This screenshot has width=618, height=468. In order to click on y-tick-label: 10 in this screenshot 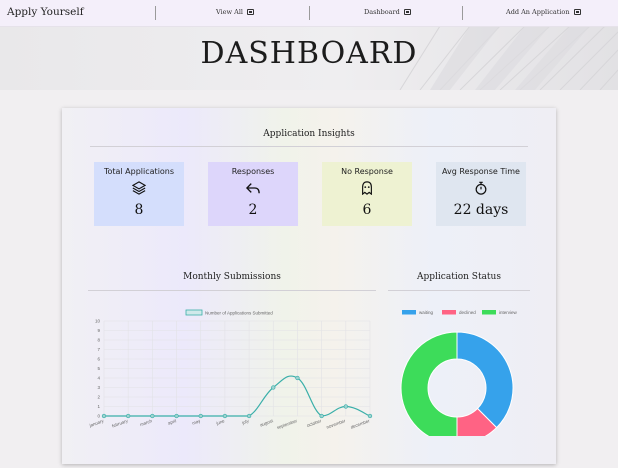, I will do `click(98, 321)`.